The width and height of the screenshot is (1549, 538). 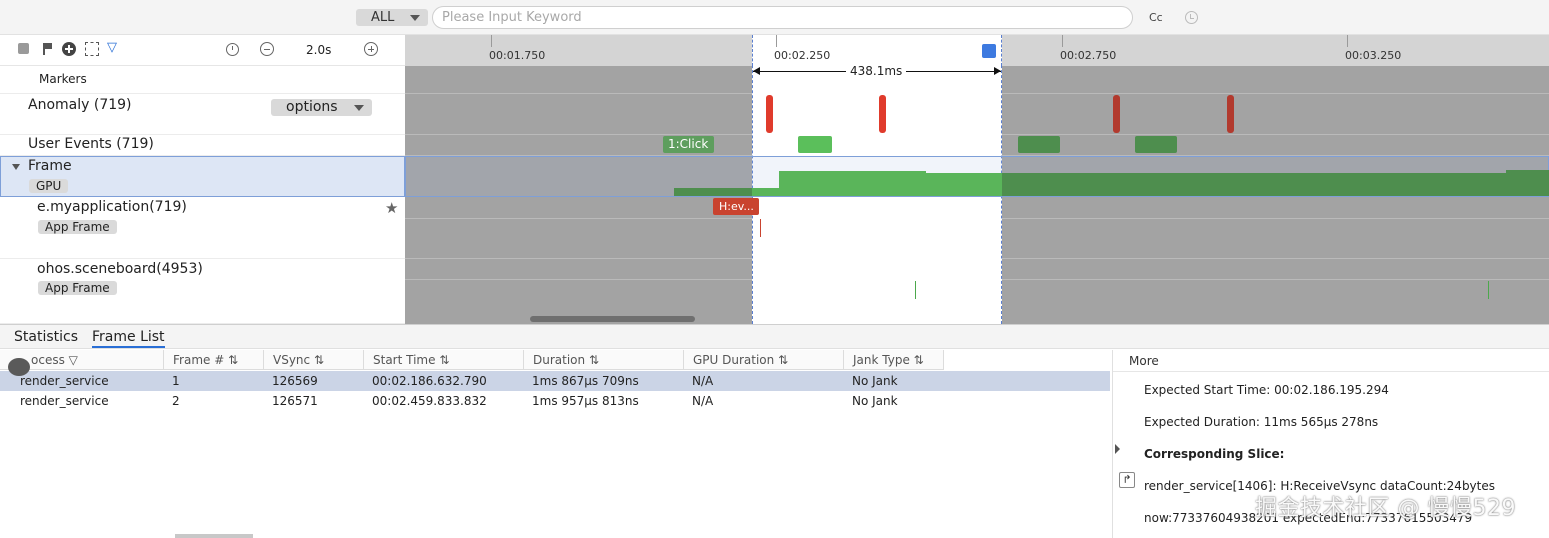 What do you see at coordinates (128, 338) in the screenshot?
I see `tab-frame-list: Frame List` at bounding box center [128, 338].